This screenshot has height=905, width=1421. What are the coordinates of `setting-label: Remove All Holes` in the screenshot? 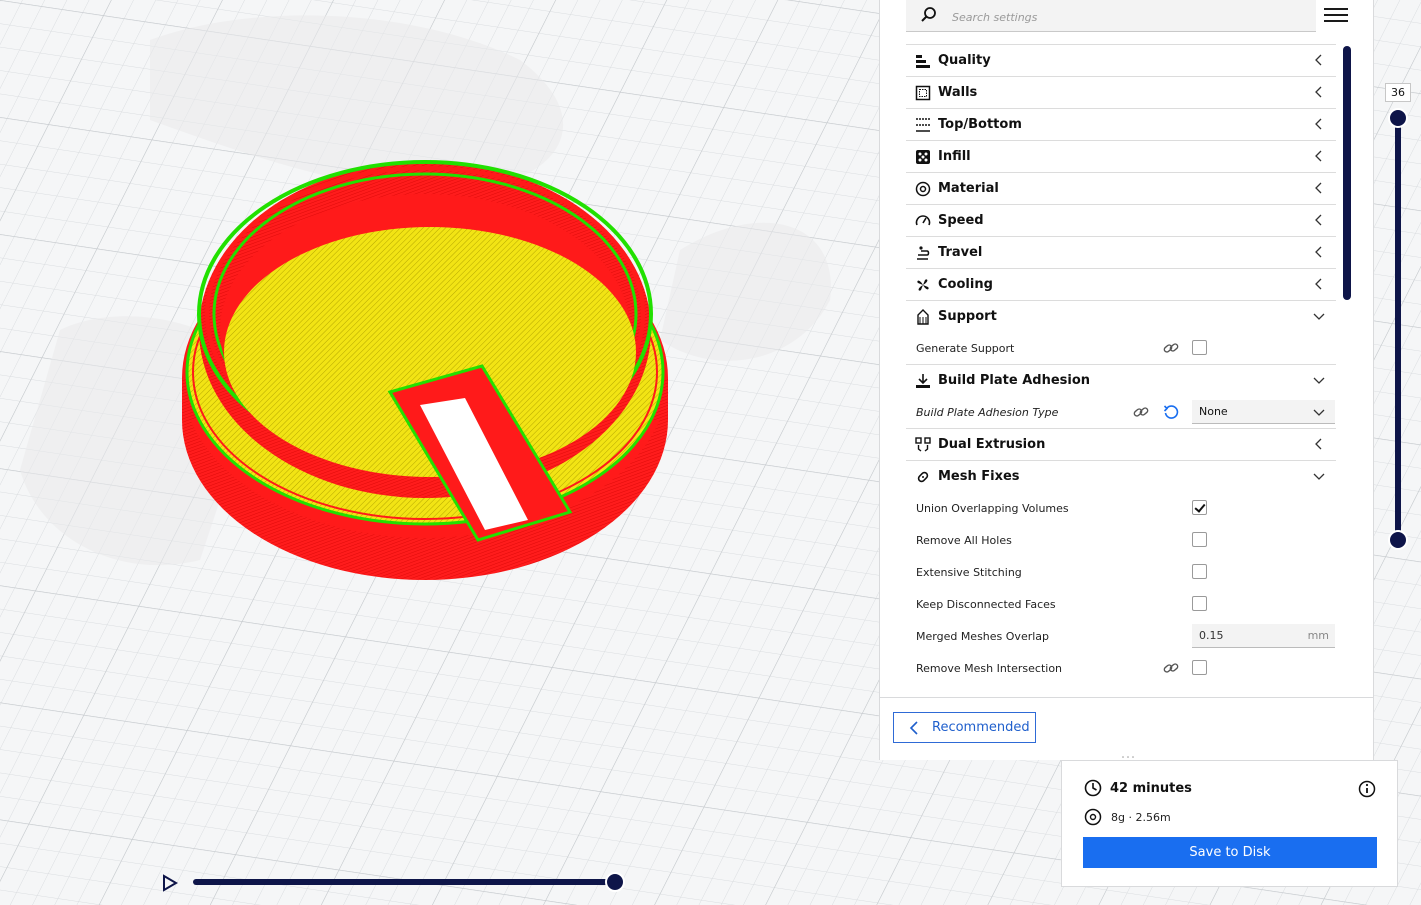 It's located at (964, 540).